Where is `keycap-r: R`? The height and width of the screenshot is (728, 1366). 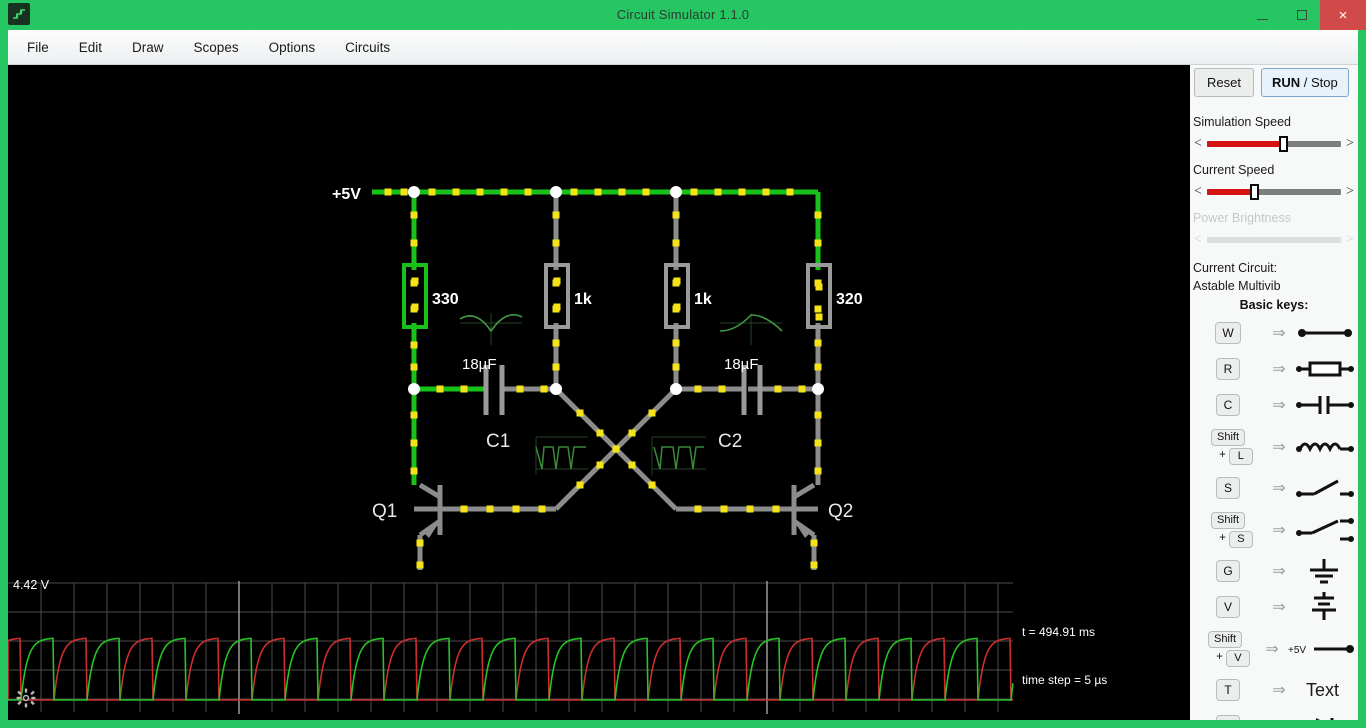 keycap-r: R is located at coordinates (1228, 369).